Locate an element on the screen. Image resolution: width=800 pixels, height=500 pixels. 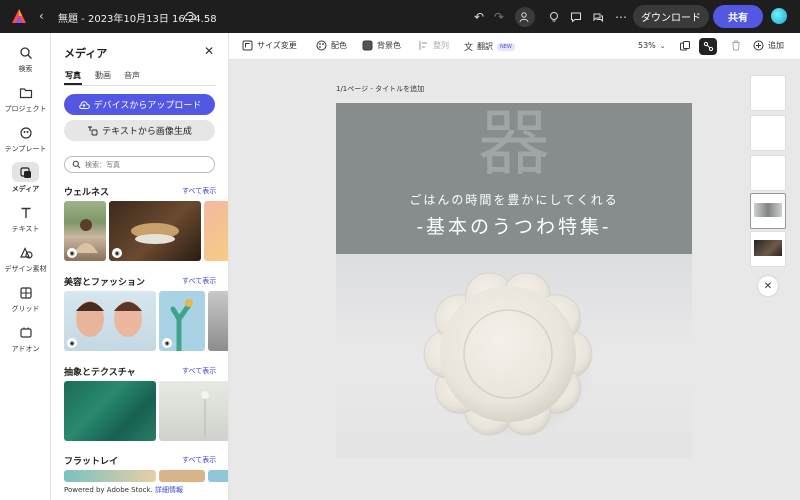
chevron-down-icon: ⌄ is located at coordinates (662, 45).